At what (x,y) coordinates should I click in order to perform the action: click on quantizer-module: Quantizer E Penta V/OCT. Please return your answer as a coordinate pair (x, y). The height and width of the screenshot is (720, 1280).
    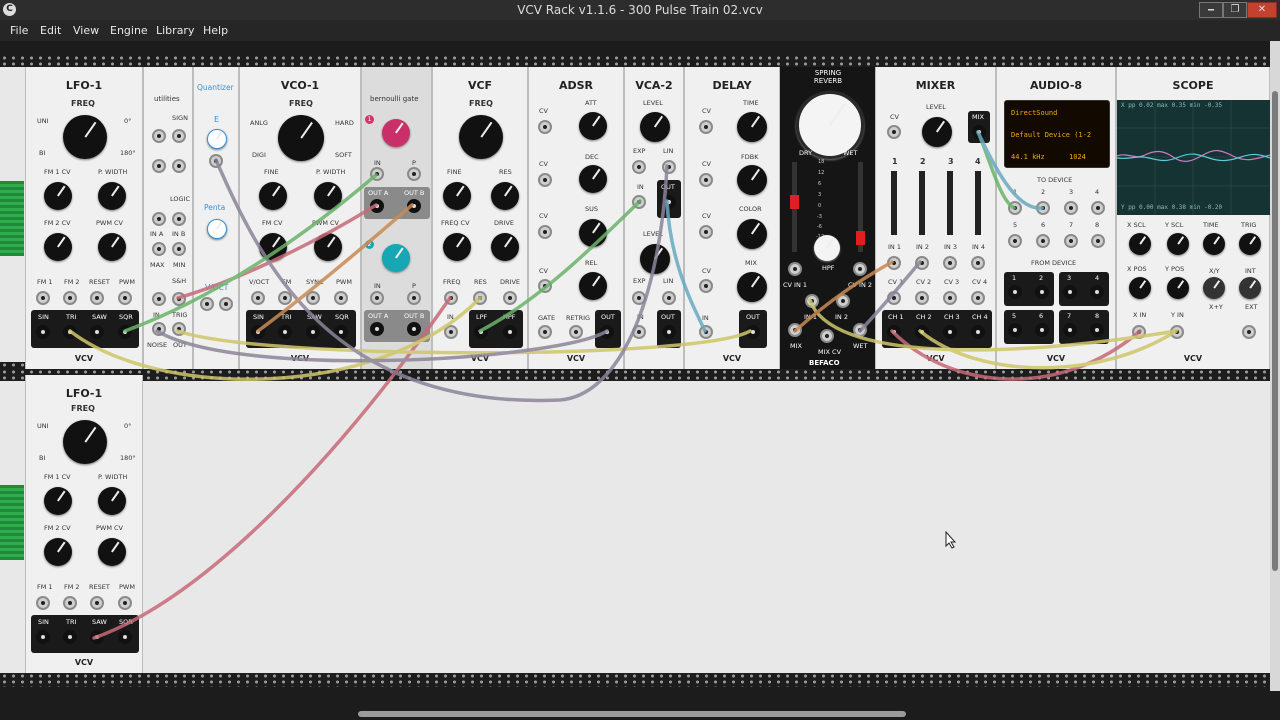
    Looking at the image, I should click on (216, 218).